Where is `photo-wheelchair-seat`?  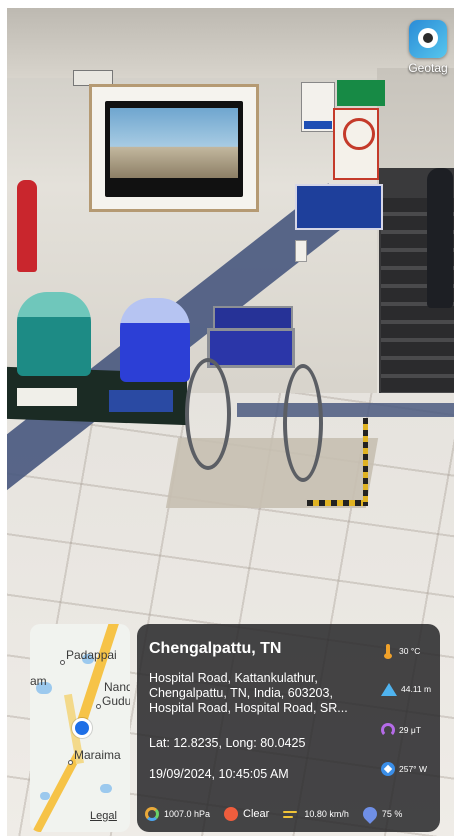 photo-wheelchair-seat is located at coordinates (251, 348).